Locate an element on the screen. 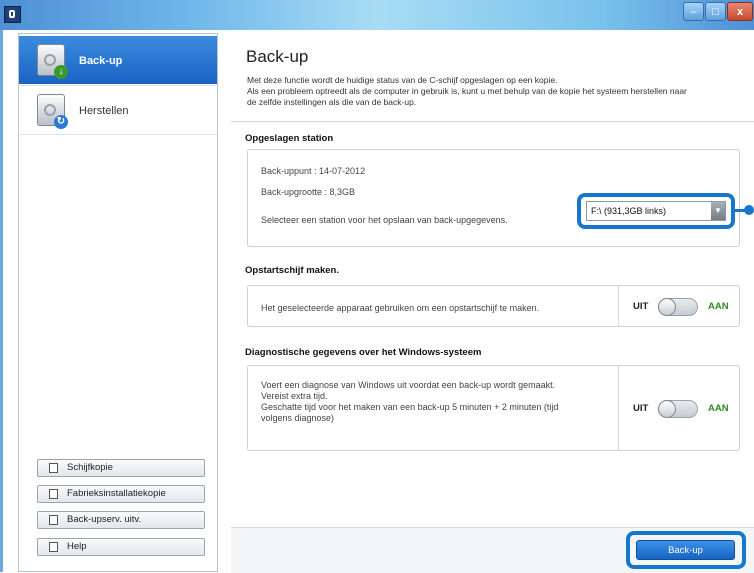  button-label: Fabrieksinstallatiekopie is located at coordinates (116, 493).